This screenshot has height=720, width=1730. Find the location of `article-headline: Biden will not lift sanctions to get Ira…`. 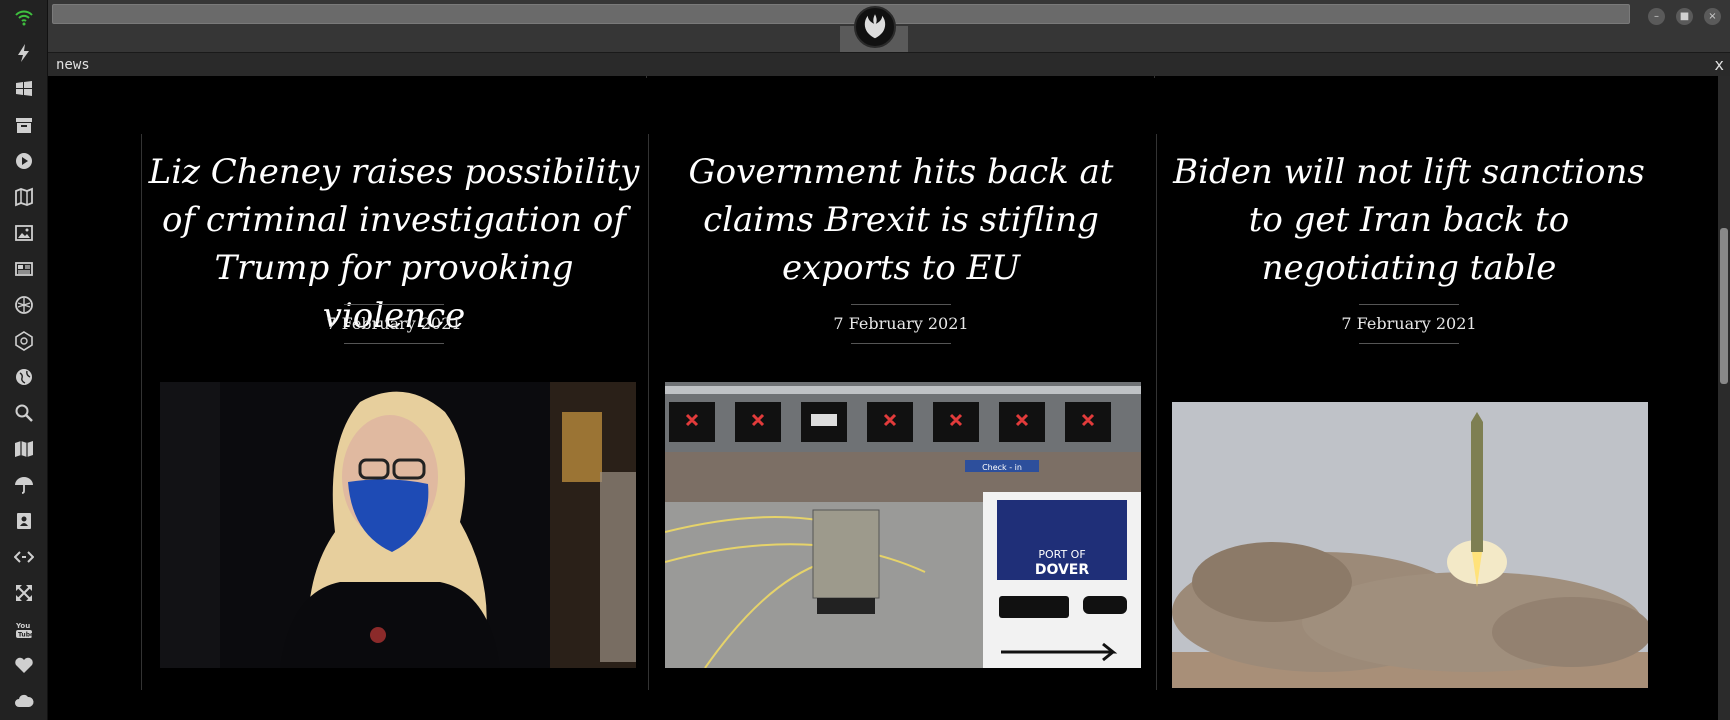

article-headline: Biden will not lift sanctions to get Ira… is located at coordinates (1409, 220).